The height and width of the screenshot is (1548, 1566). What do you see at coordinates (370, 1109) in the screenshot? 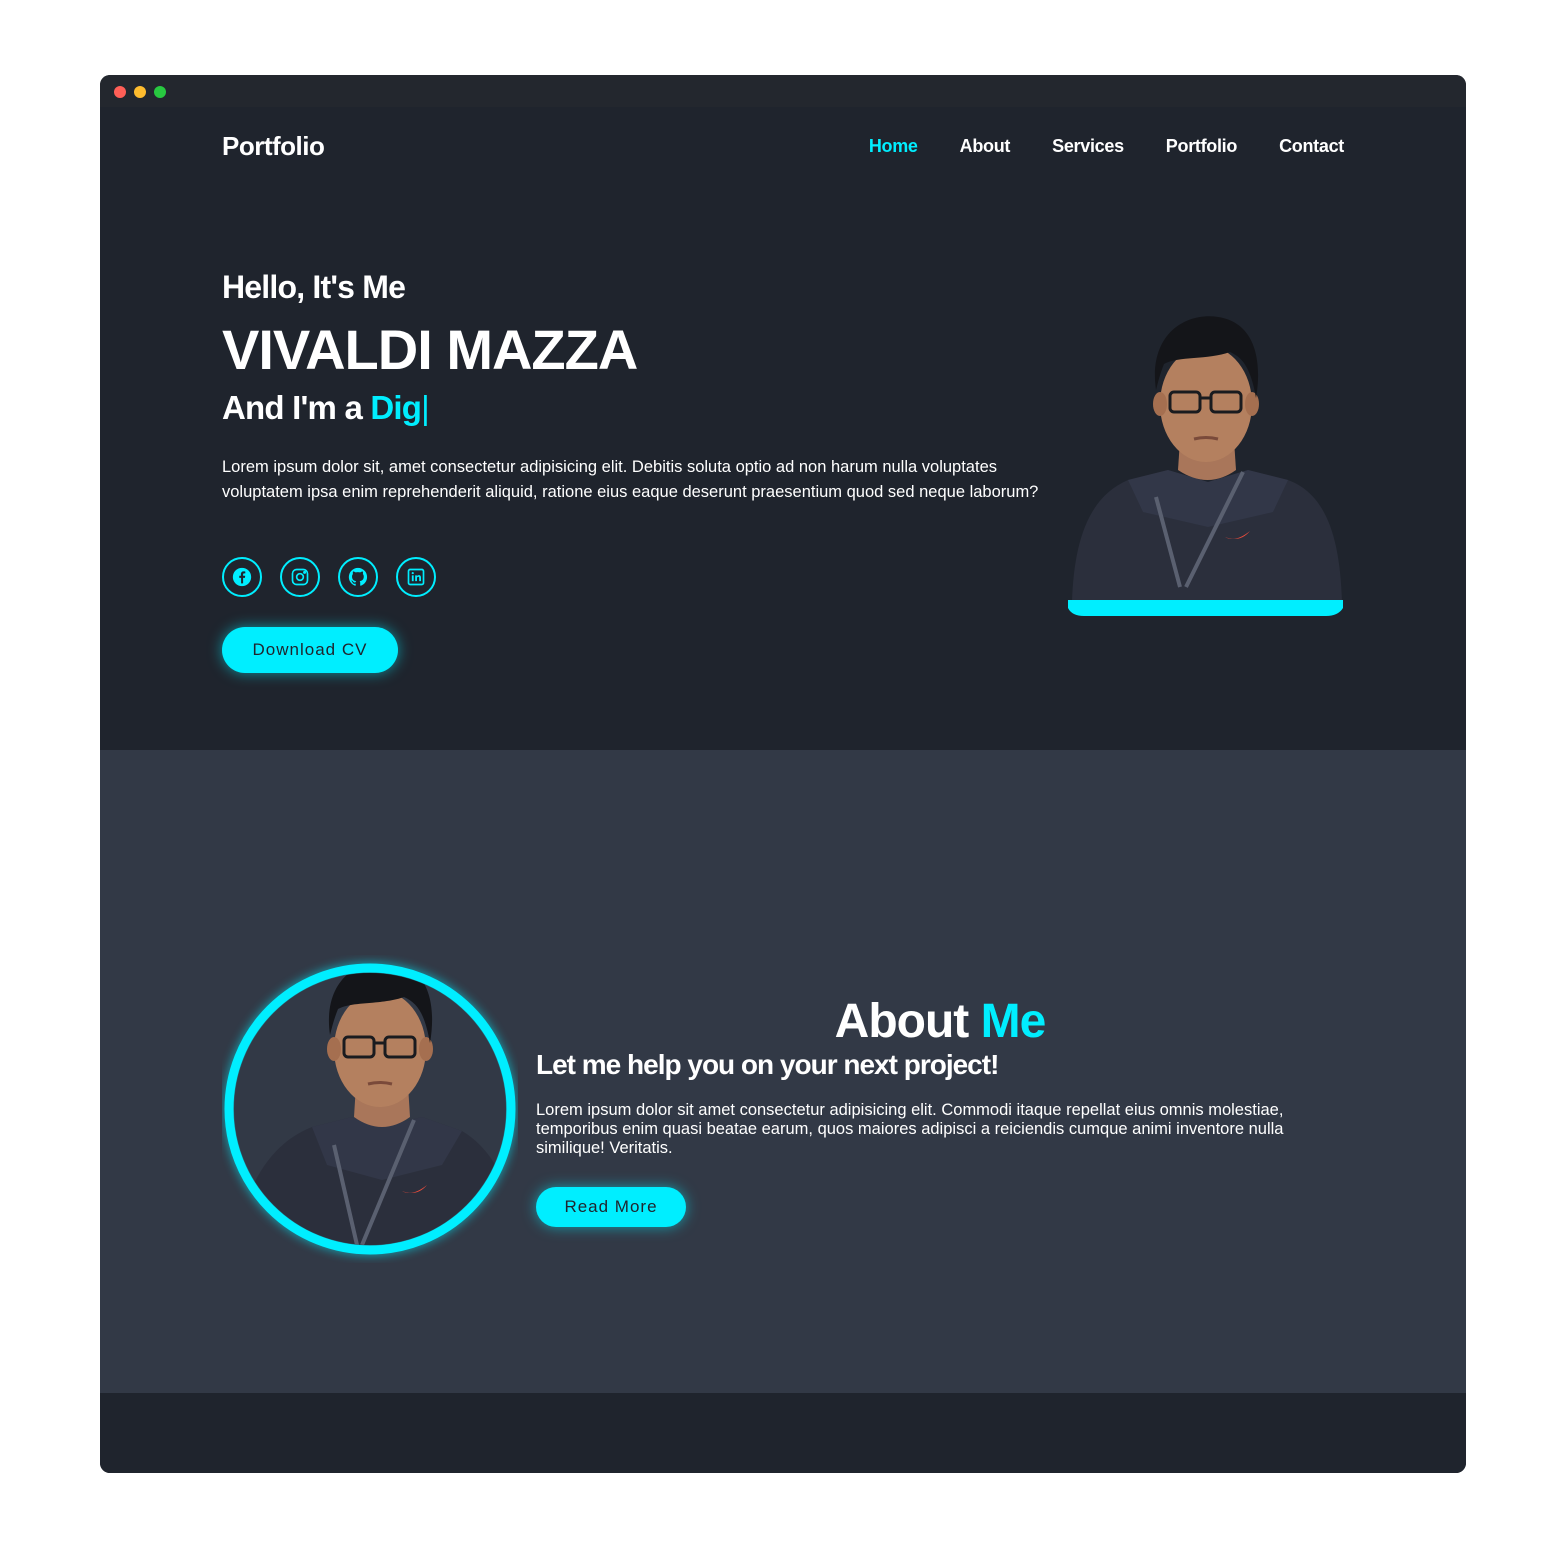
I see `about-profile-photo` at bounding box center [370, 1109].